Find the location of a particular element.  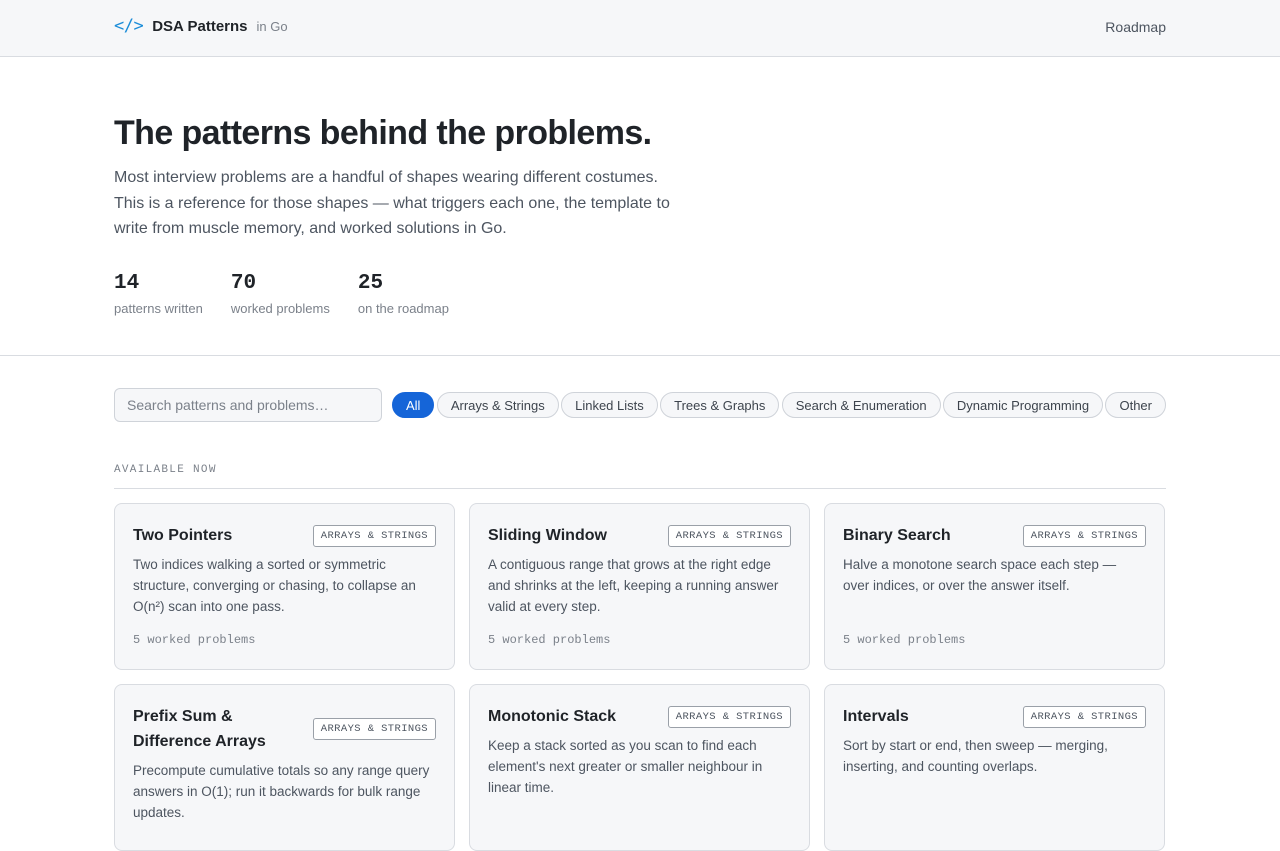

stat-patterns: 14 patterns written is located at coordinates (158, 293).